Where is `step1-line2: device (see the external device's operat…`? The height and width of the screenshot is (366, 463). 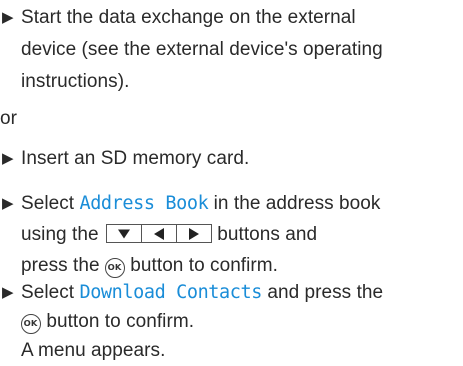
step1-line2: device (see the external device's operat… is located at coordinates (202, 49).